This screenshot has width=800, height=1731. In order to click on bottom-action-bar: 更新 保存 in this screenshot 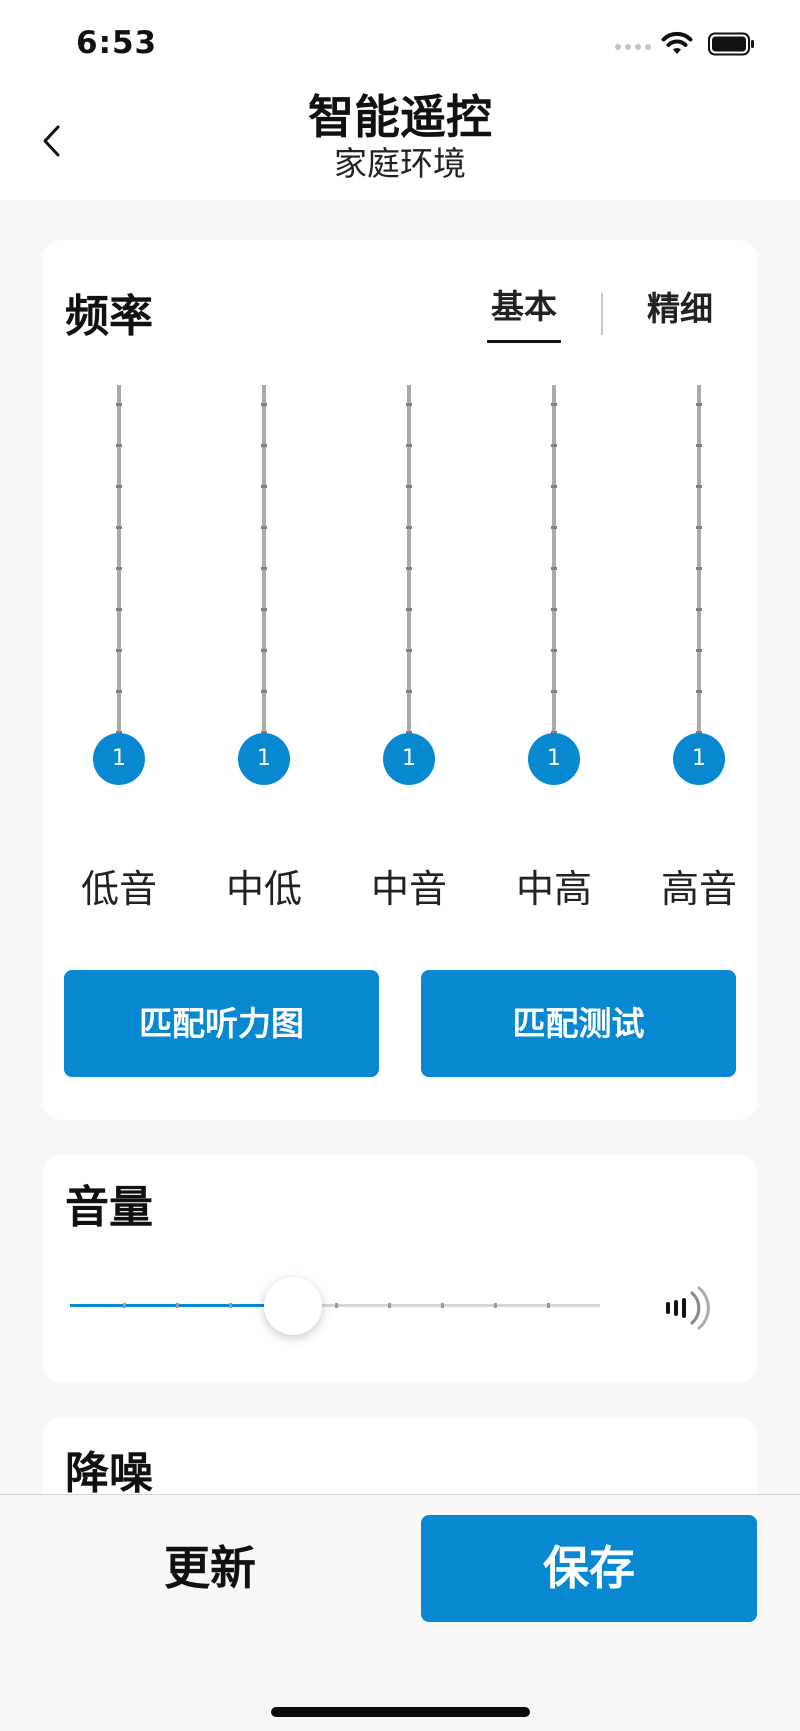, I will do `click(400, 1612)`.